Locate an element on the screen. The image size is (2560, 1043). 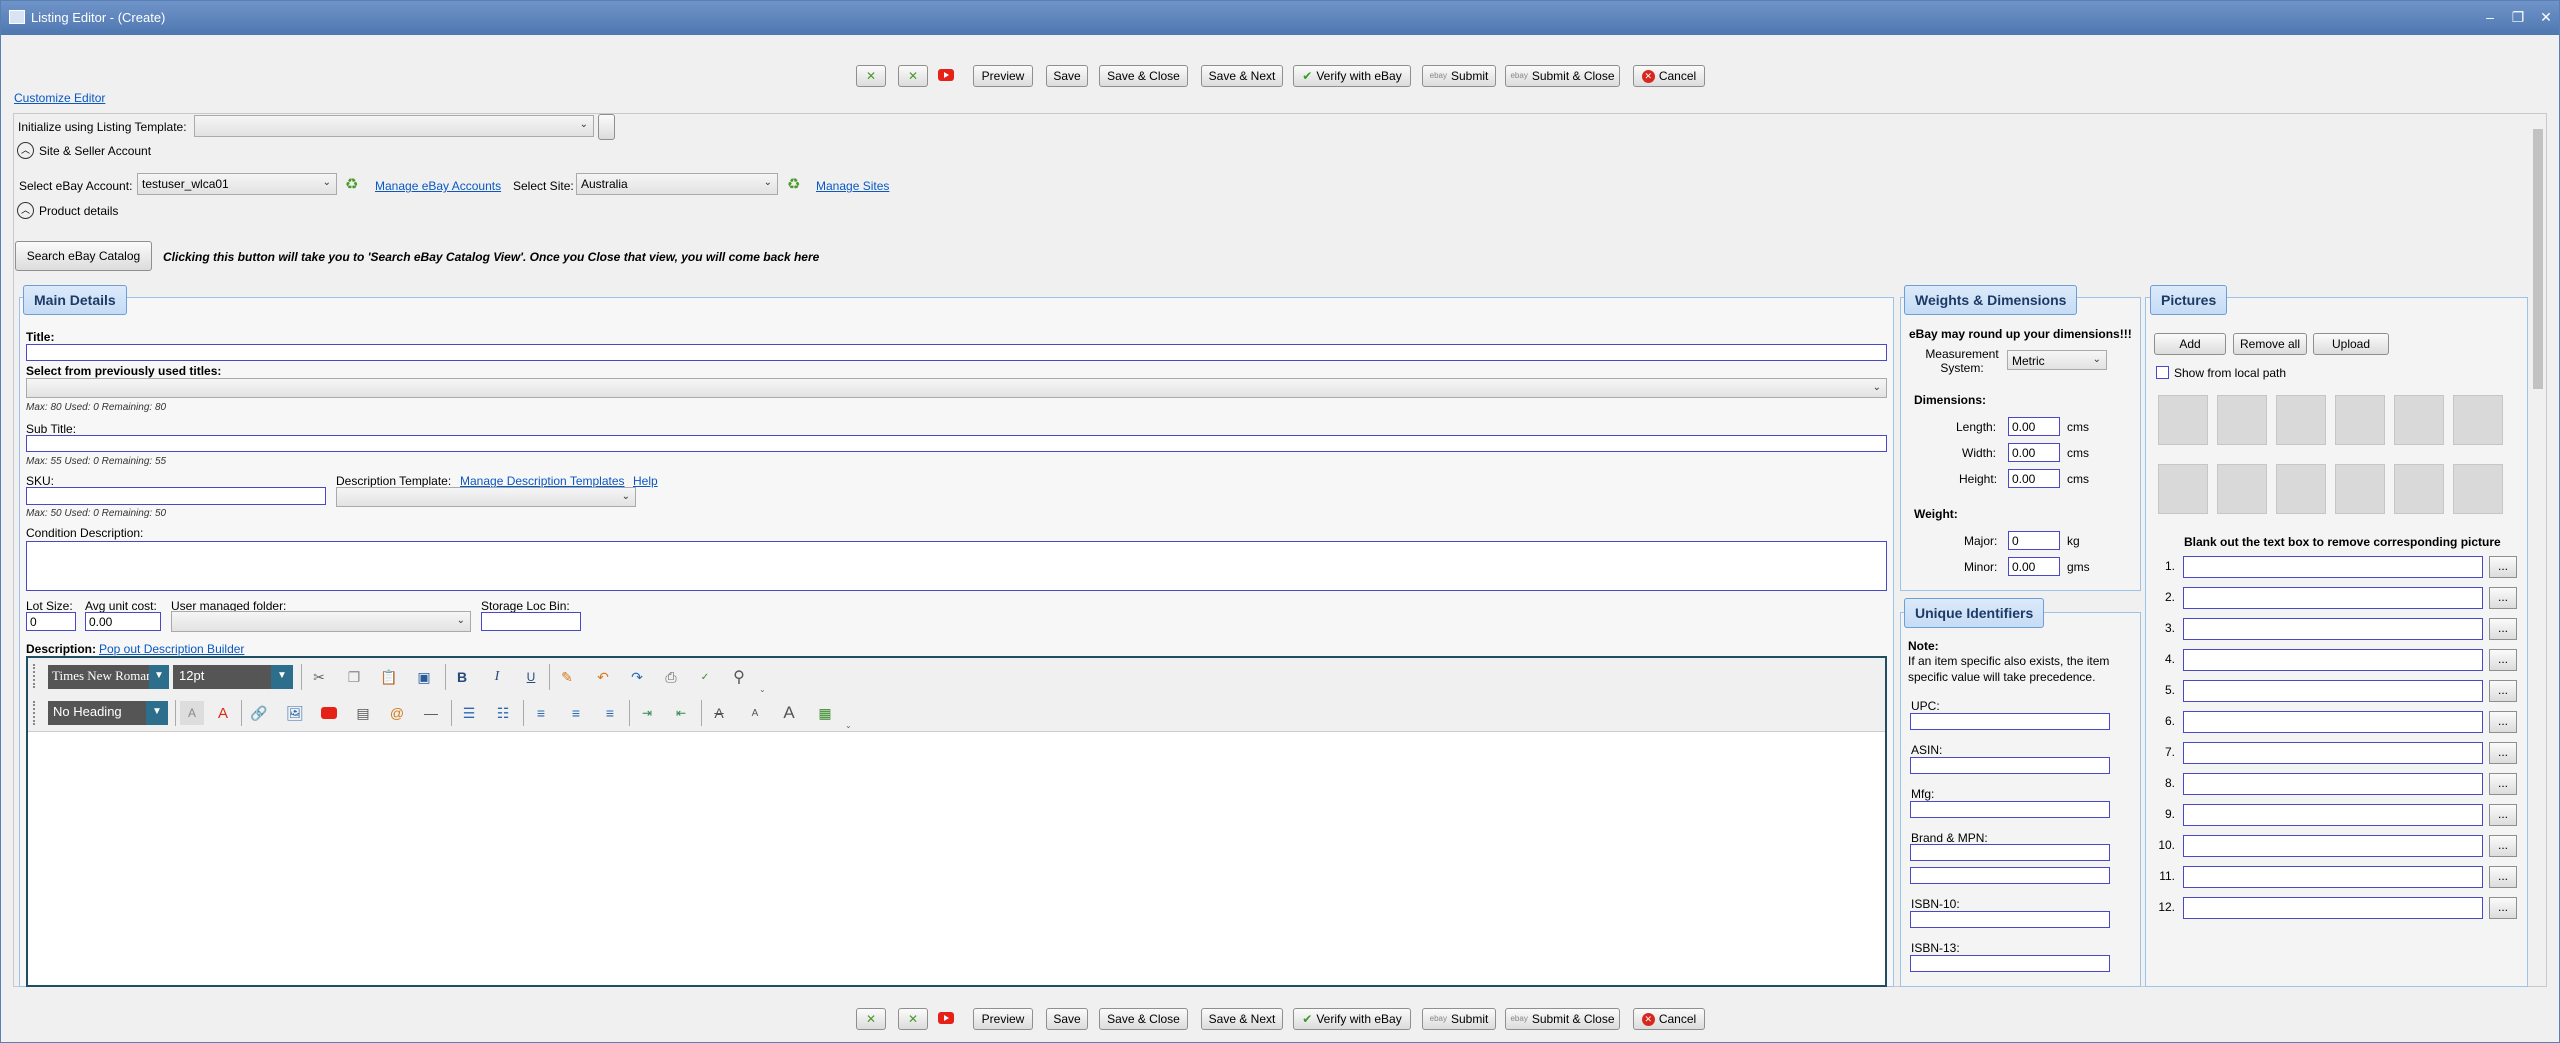
collapse-site-icon: ︿ is located at coordinates (25, 150).